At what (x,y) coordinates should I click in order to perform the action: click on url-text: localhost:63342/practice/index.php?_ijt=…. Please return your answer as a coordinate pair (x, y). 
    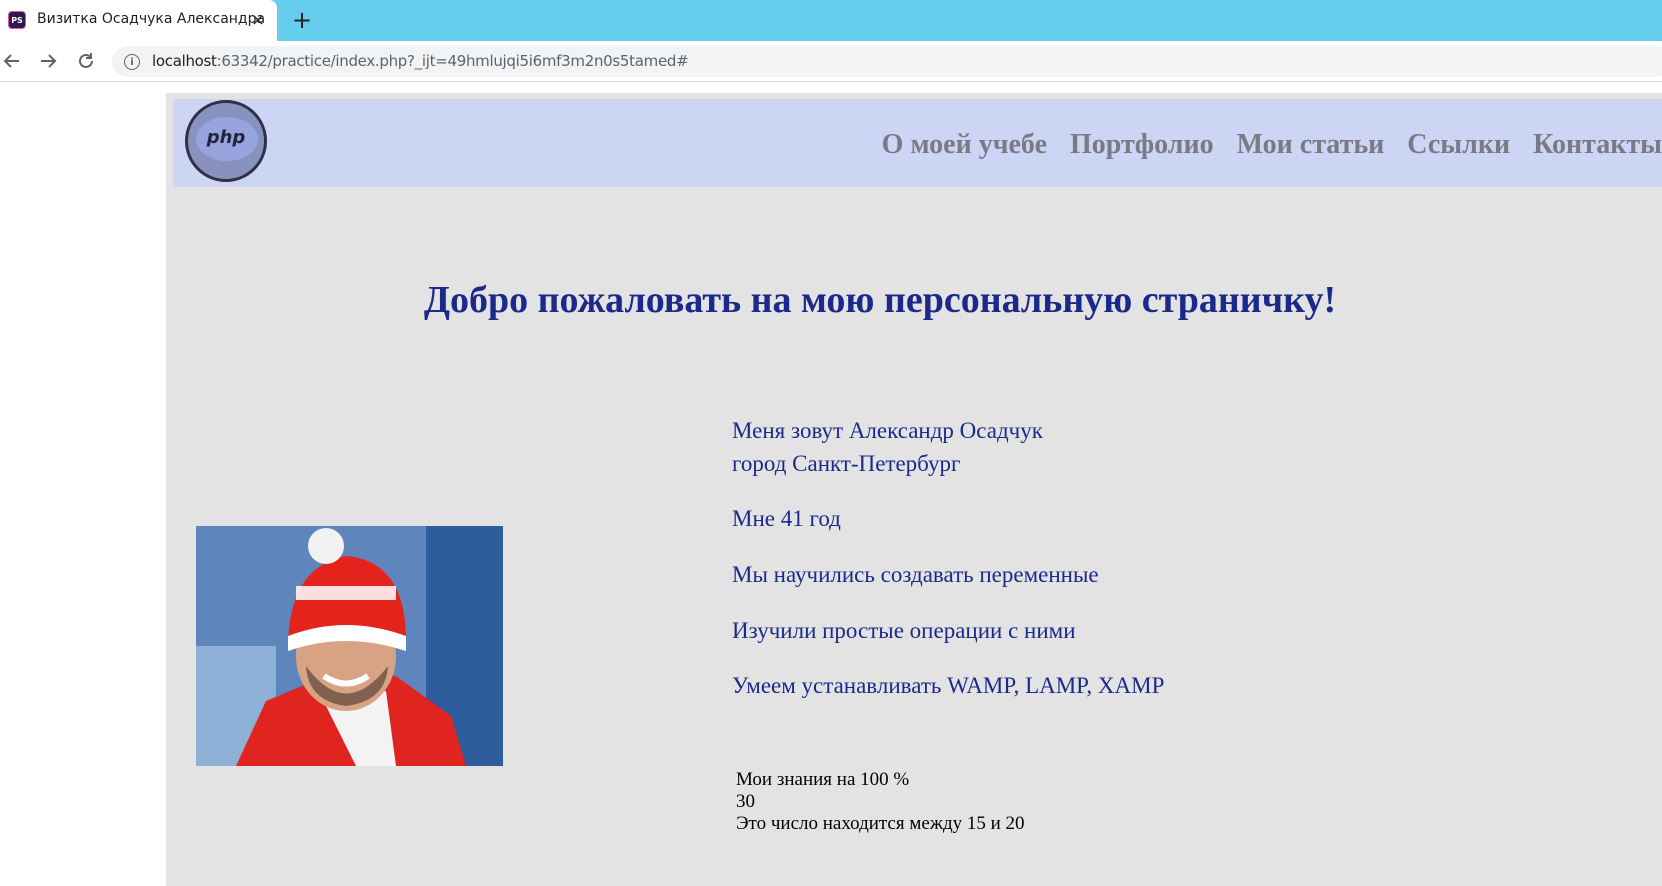
    Looking at the image, I should click on (420, 61).